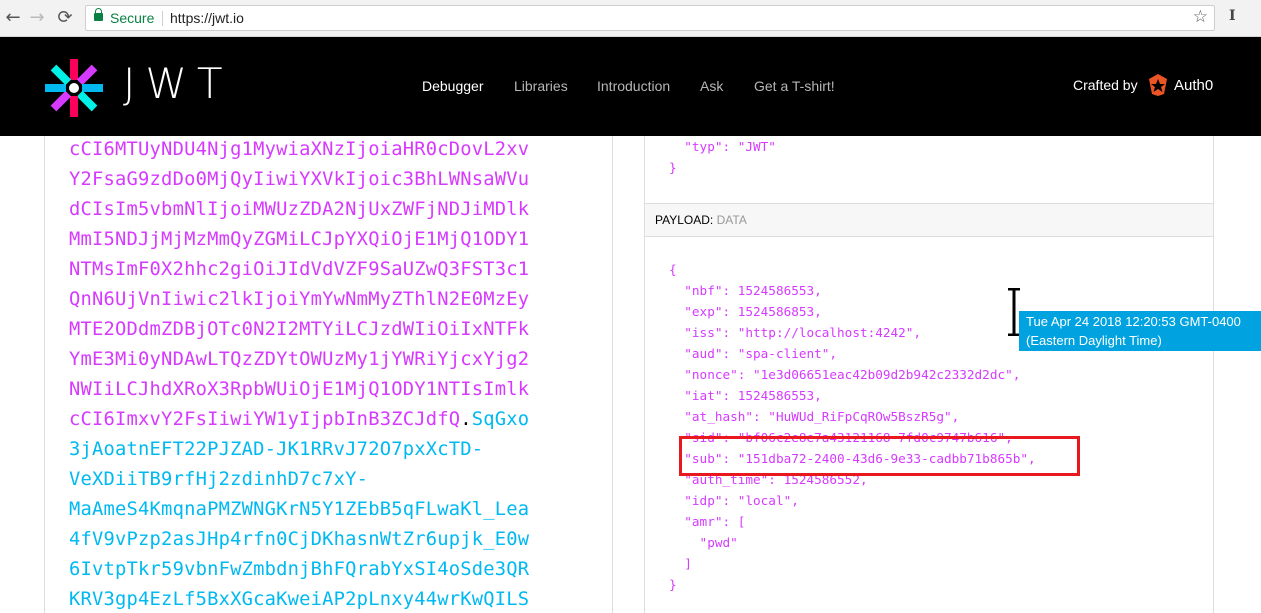 The width and height of the screenshot is (1261, 613). Describe the element at coordinates (178, 83) in the screenshot. I see `logo-text: JWT` at that location.